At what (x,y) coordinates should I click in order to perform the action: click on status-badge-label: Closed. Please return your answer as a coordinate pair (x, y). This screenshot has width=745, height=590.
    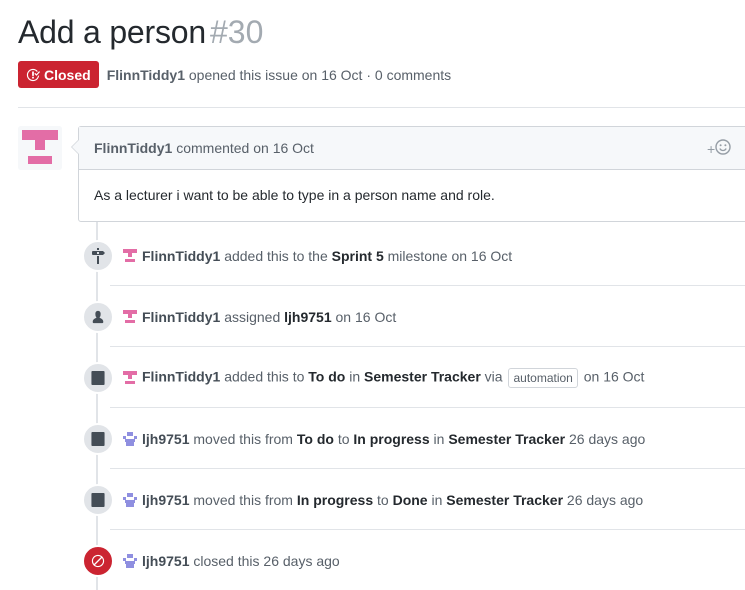
    Looking at the image, I should click on (67, 74).